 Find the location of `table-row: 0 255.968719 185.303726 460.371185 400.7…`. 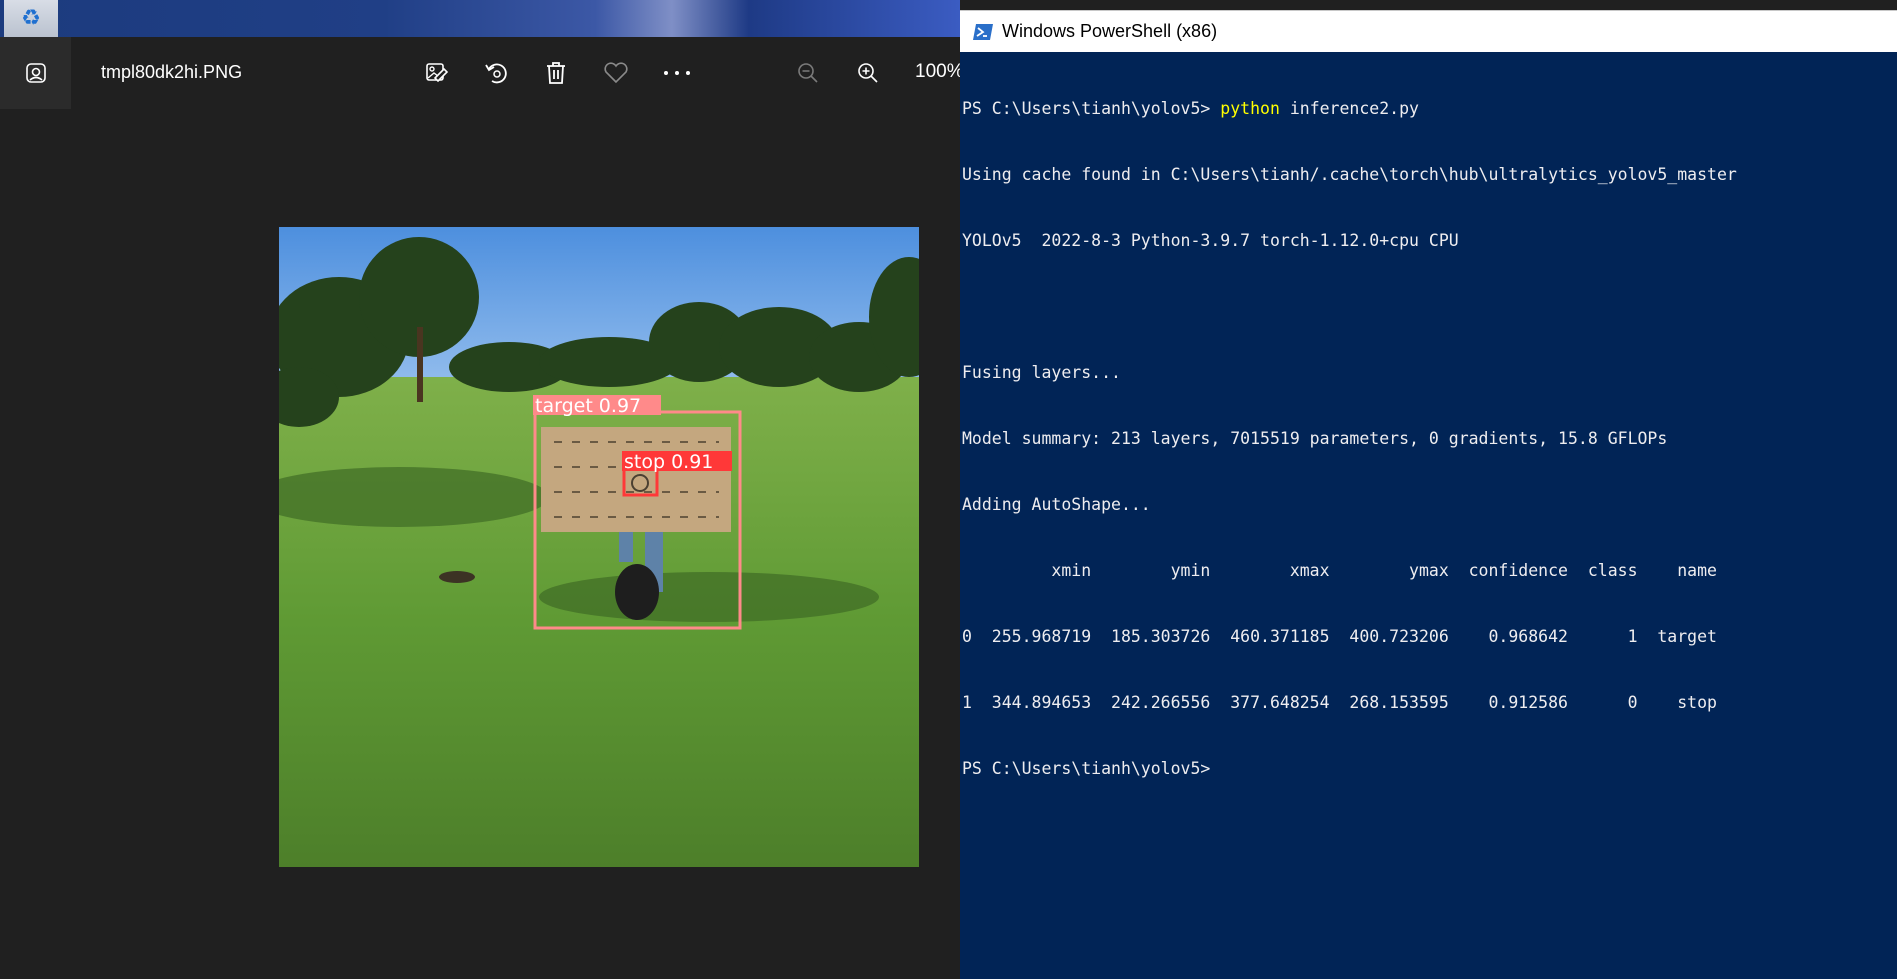

table-row: 0 255.968719 185.303726 460.371185 400.7… is located at coordinates (1339, 636).